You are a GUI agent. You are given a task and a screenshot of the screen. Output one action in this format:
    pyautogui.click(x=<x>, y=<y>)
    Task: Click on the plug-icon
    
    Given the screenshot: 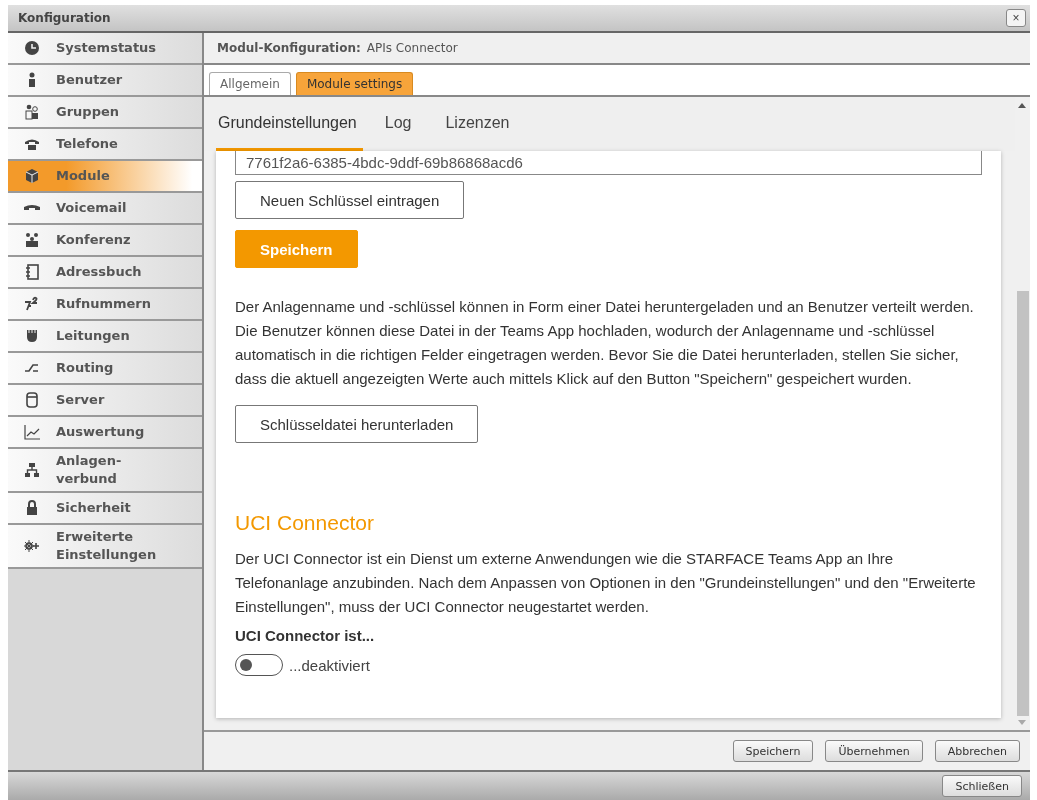 What is the action you would take?
    pyautogui.click(x=32, y=336)
    